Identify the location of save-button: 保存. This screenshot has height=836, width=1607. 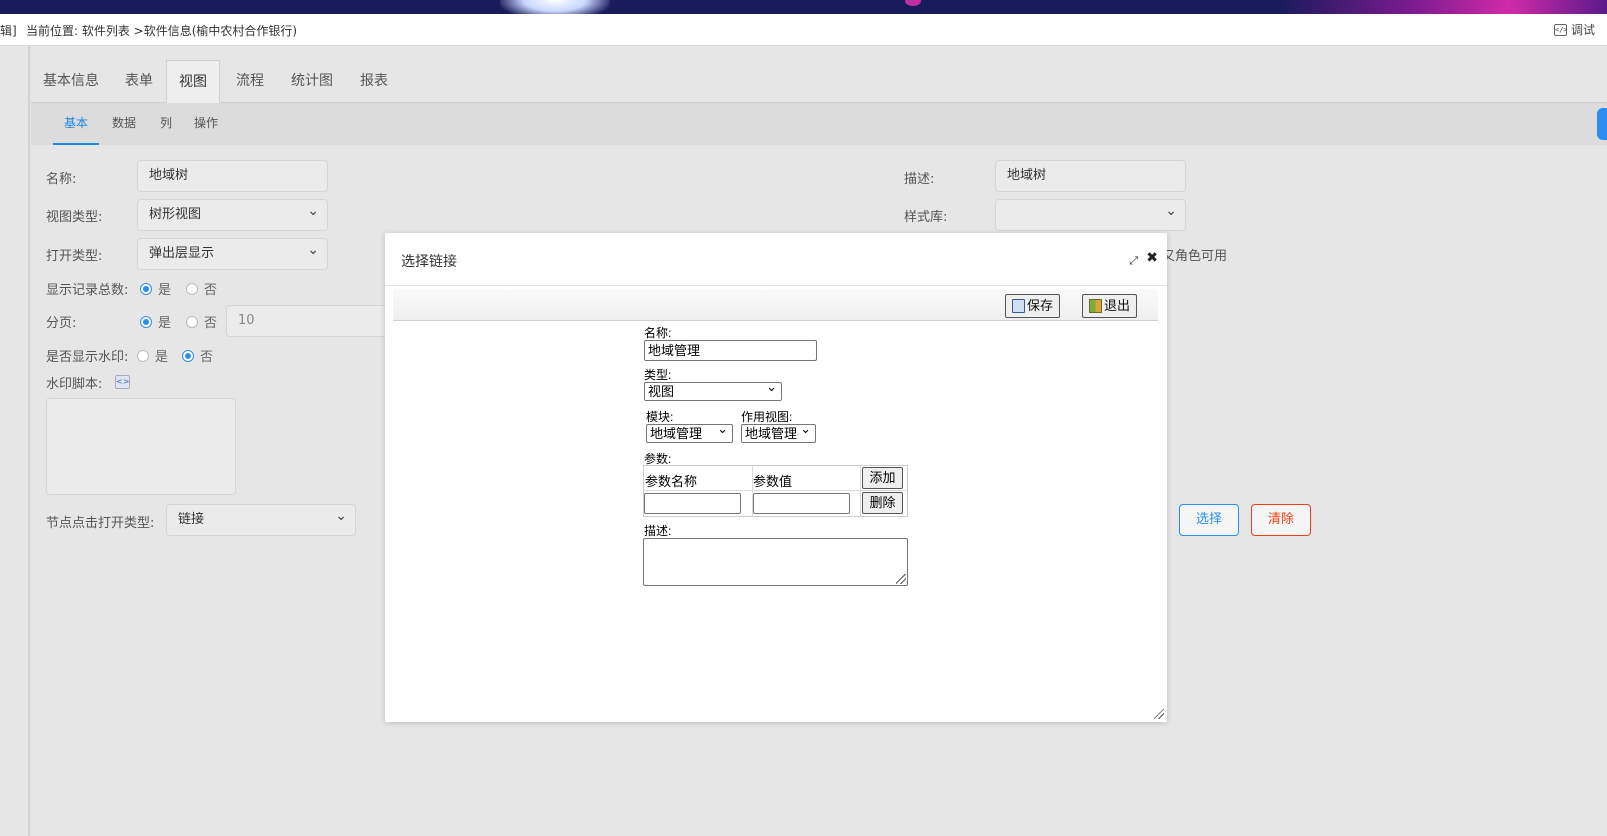
(1033, 306).